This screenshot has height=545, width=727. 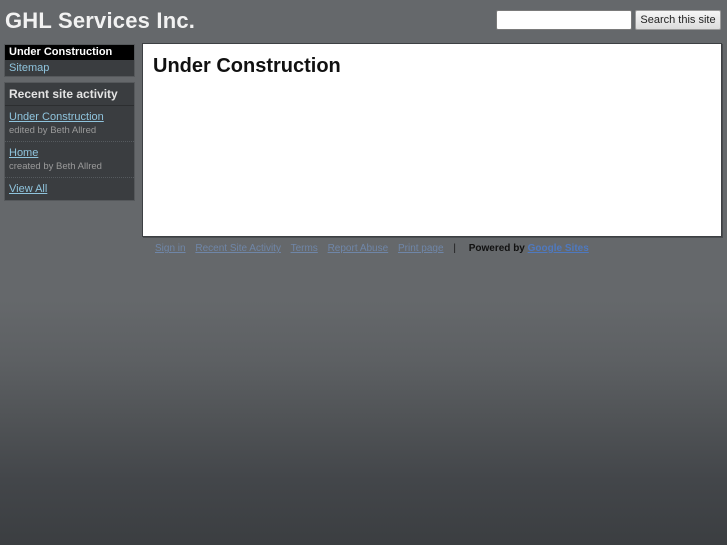 What do you see at coordinates (100, 21) in the screenshot?
I see `site-title: GHL Services Inc.` at bounding box center [100, 21].